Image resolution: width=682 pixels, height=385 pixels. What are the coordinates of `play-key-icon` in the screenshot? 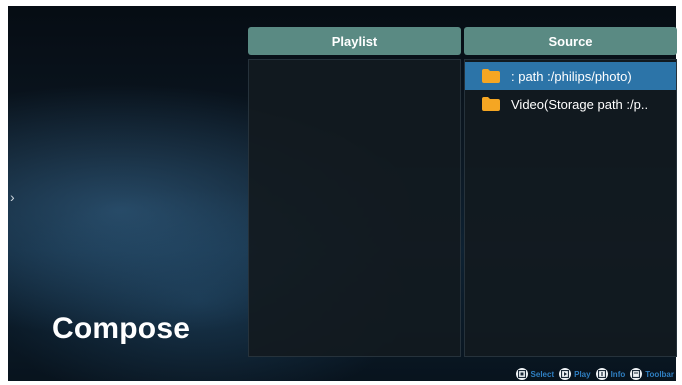 It's located at (565, 374).